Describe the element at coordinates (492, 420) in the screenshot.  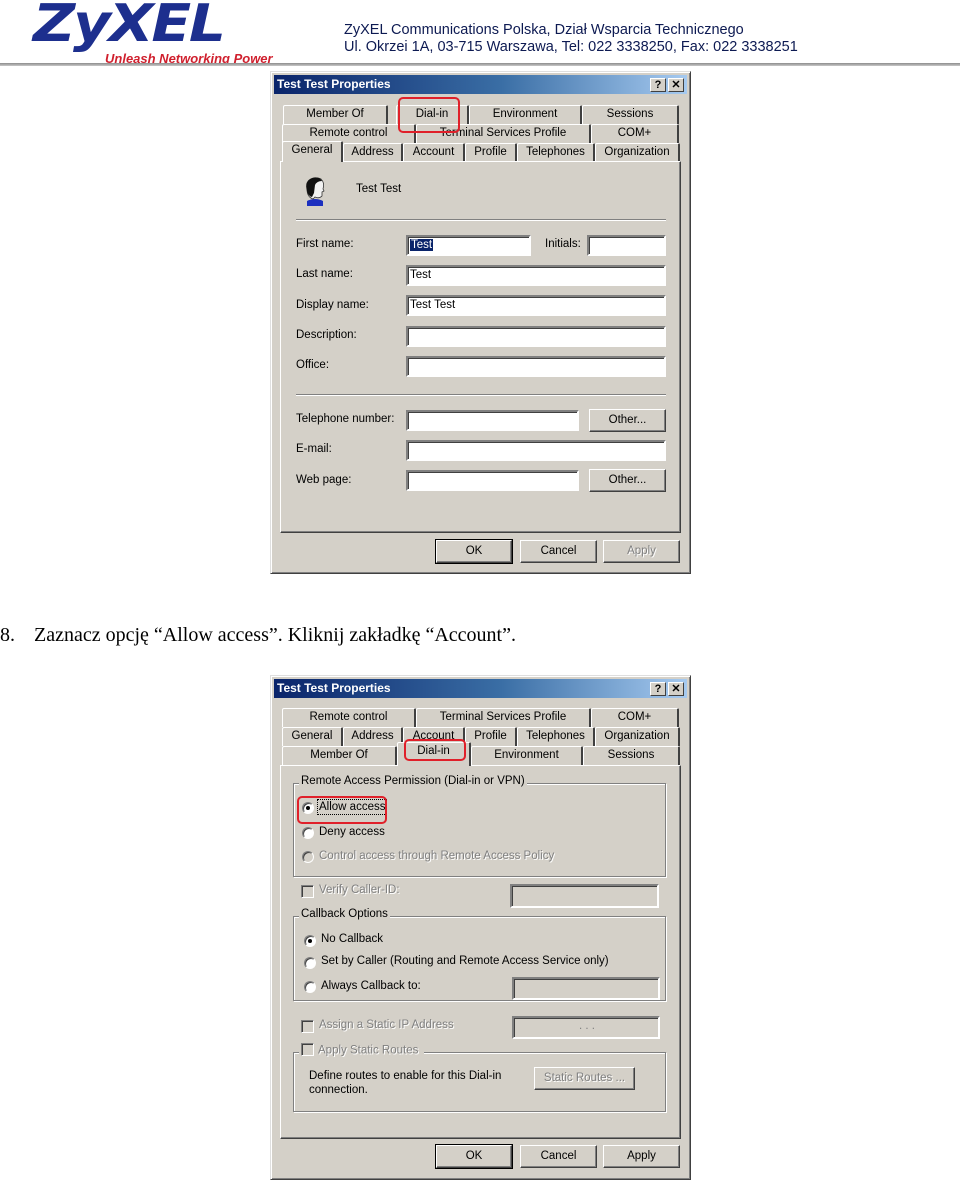
I see `telephone-input` at that location.